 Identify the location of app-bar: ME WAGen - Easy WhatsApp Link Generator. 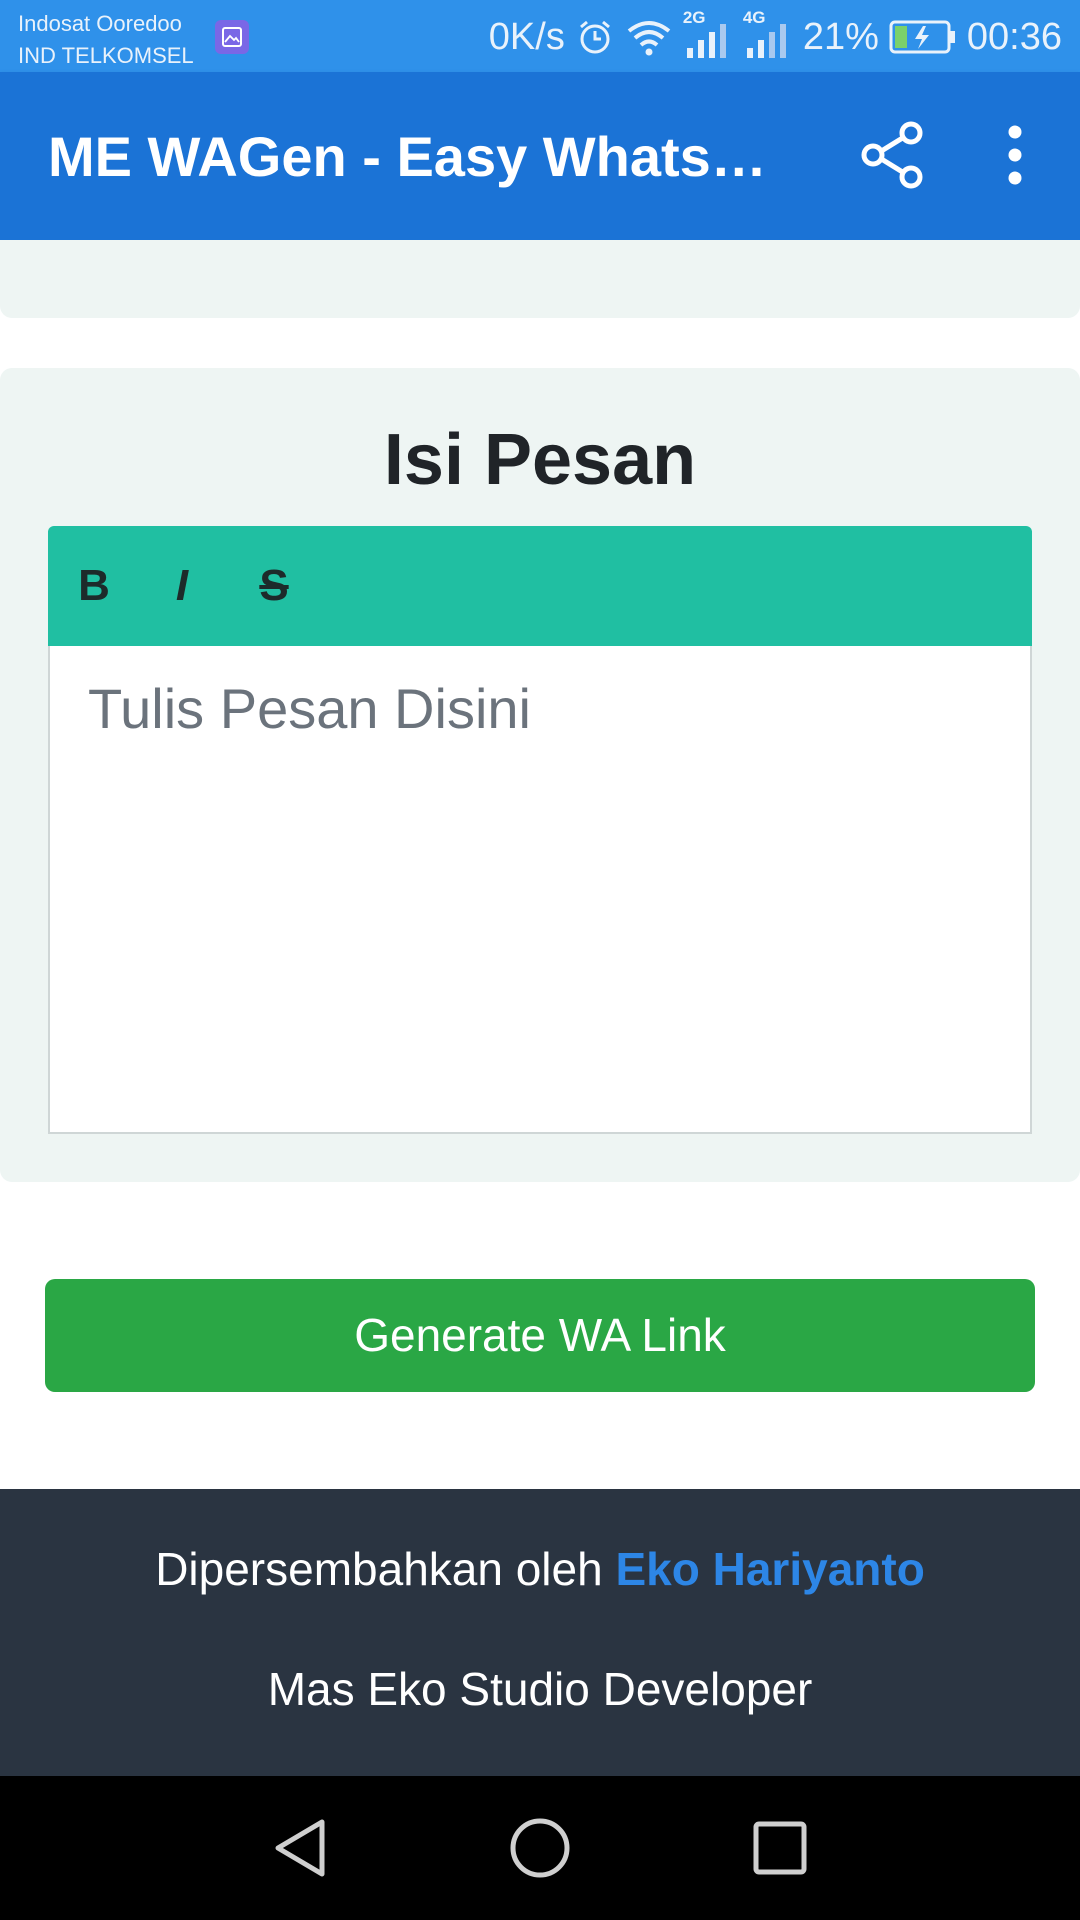
(540, 156).